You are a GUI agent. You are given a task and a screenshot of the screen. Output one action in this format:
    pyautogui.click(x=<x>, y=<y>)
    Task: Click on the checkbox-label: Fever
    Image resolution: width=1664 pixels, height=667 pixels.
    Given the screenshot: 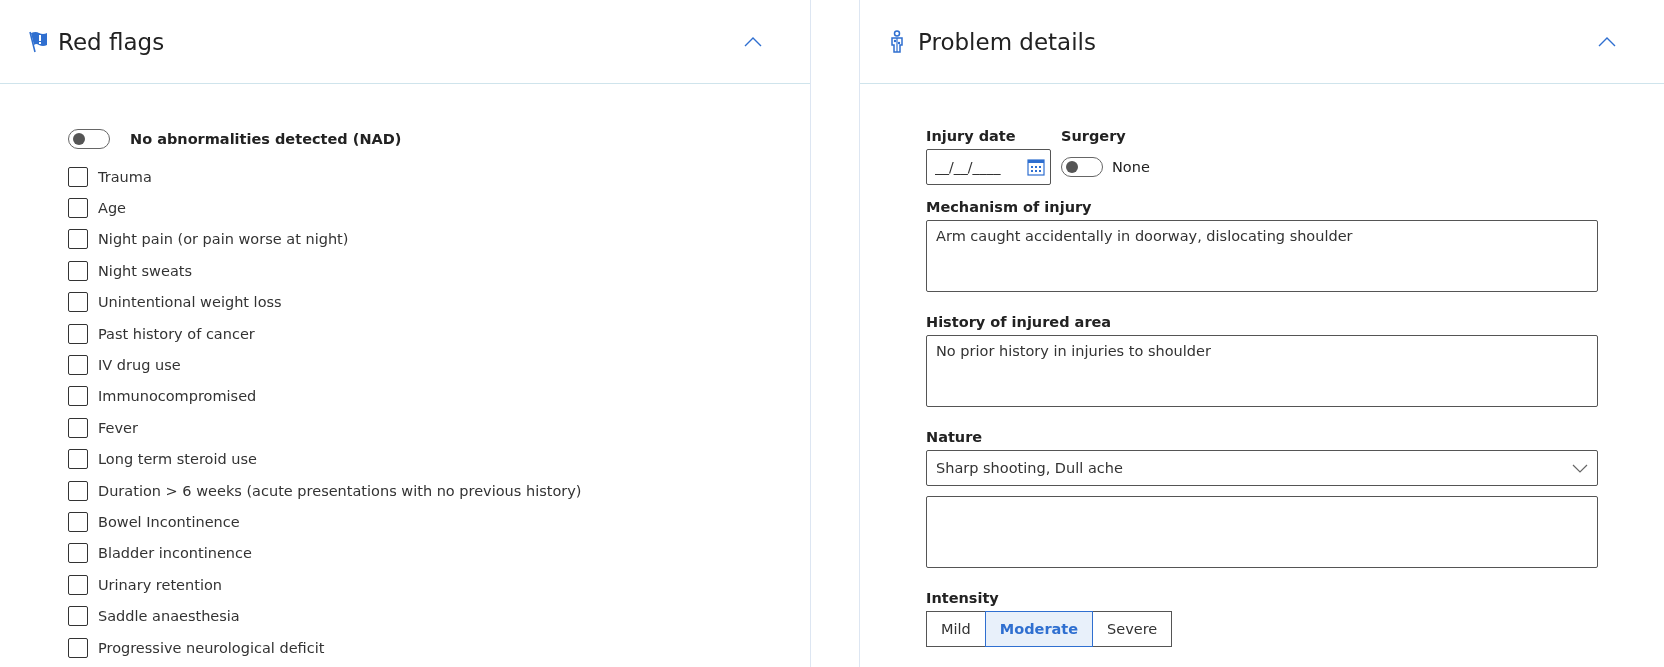 What is the action you would take?
    pyautogui.click(x=118, y=427)
    